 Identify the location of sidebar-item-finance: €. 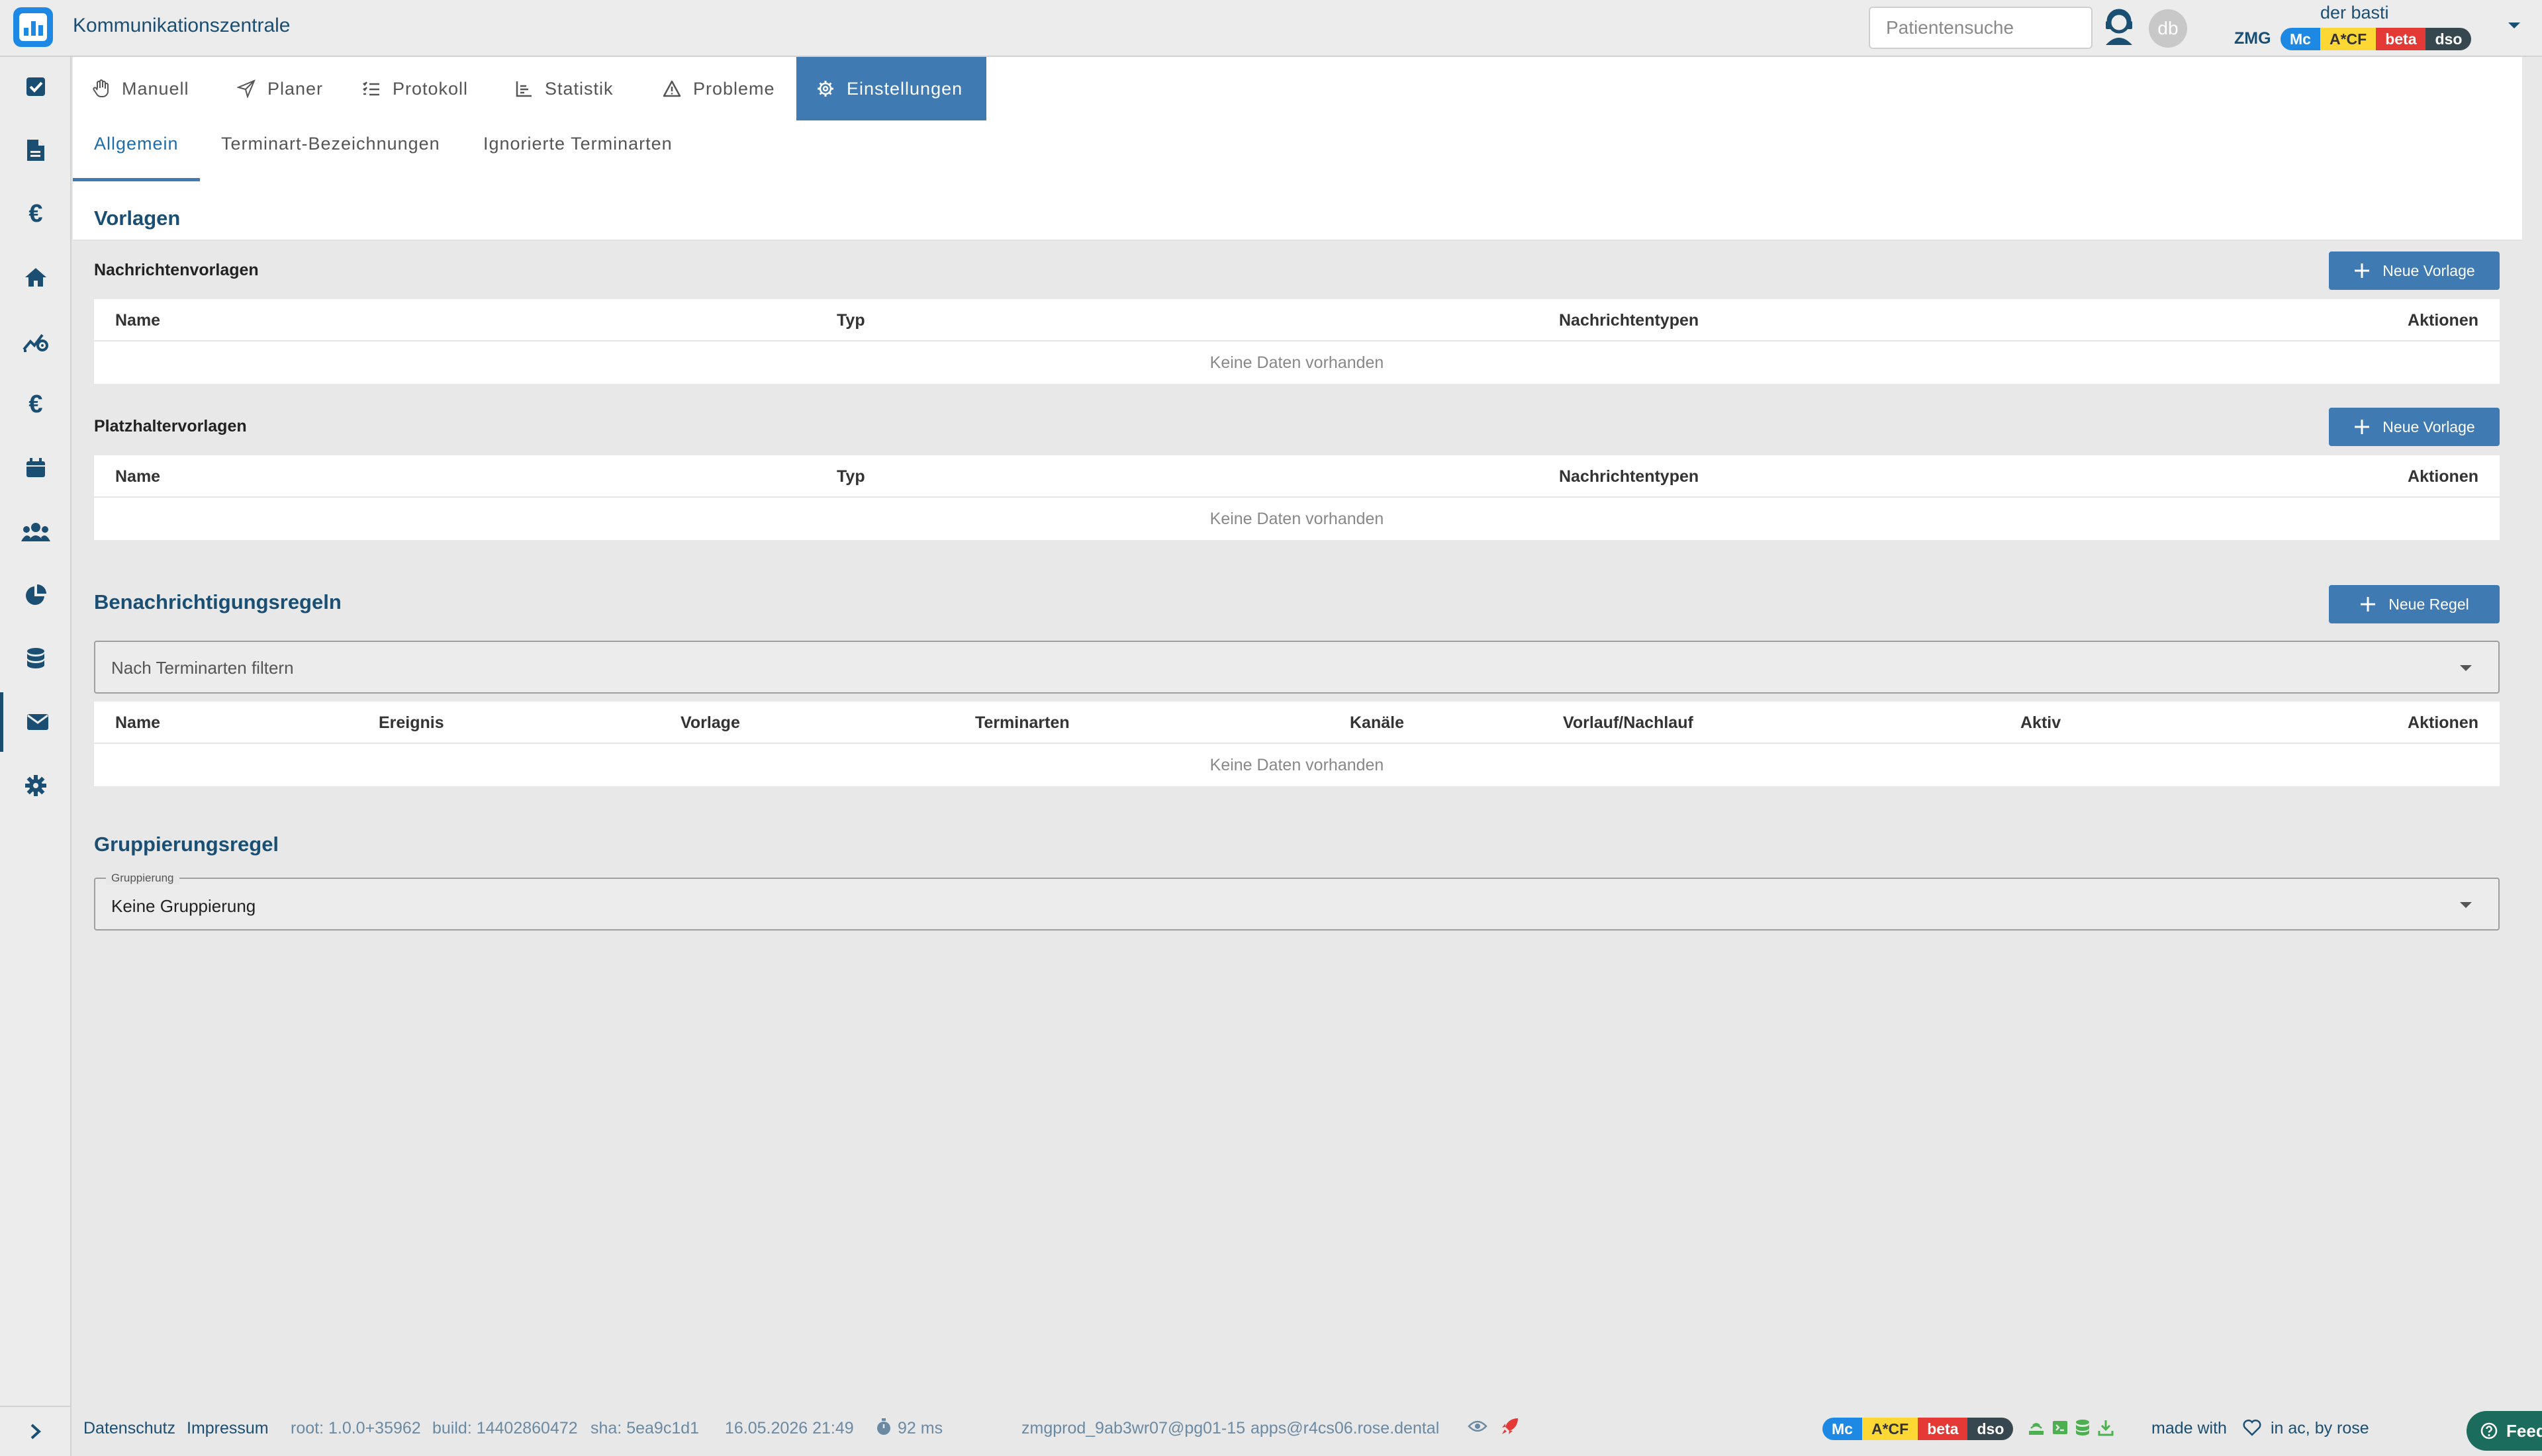
(36, 405).